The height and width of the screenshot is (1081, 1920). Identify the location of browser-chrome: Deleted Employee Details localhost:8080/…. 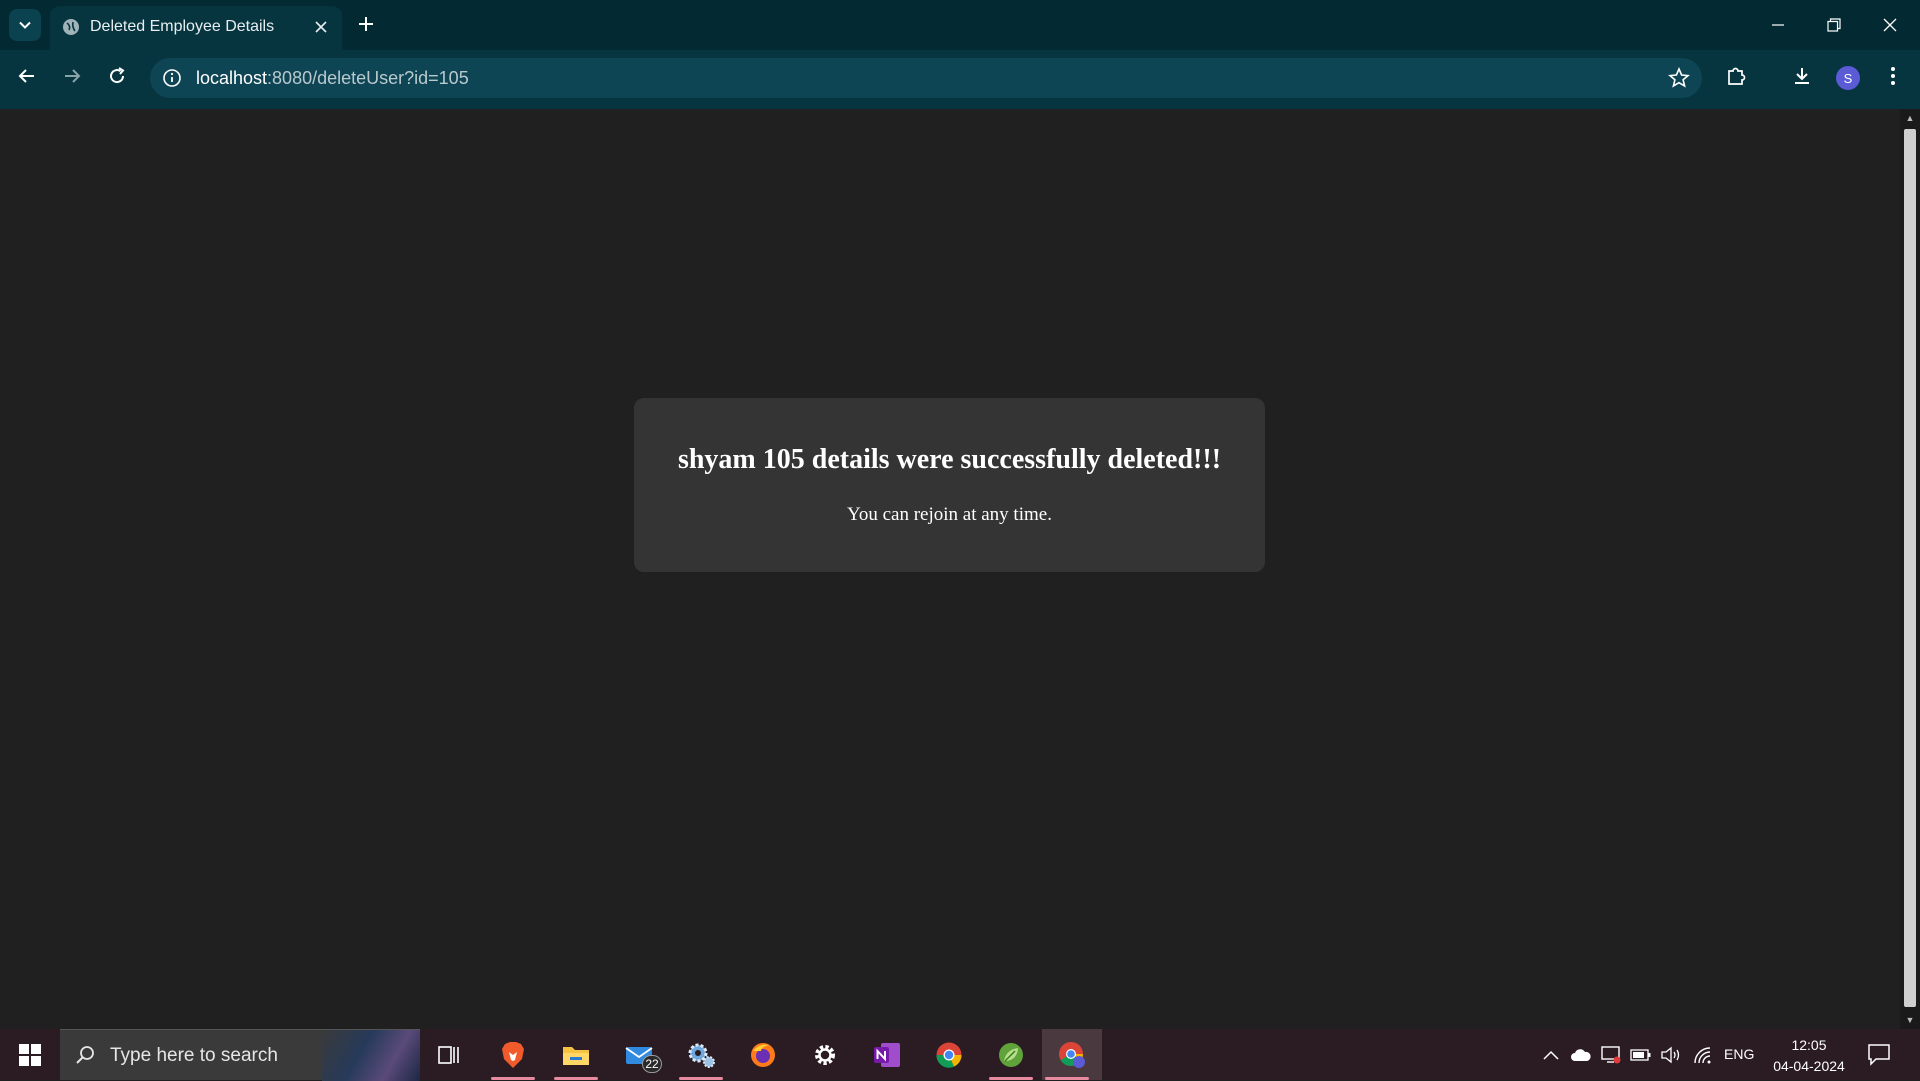
(960, 54).